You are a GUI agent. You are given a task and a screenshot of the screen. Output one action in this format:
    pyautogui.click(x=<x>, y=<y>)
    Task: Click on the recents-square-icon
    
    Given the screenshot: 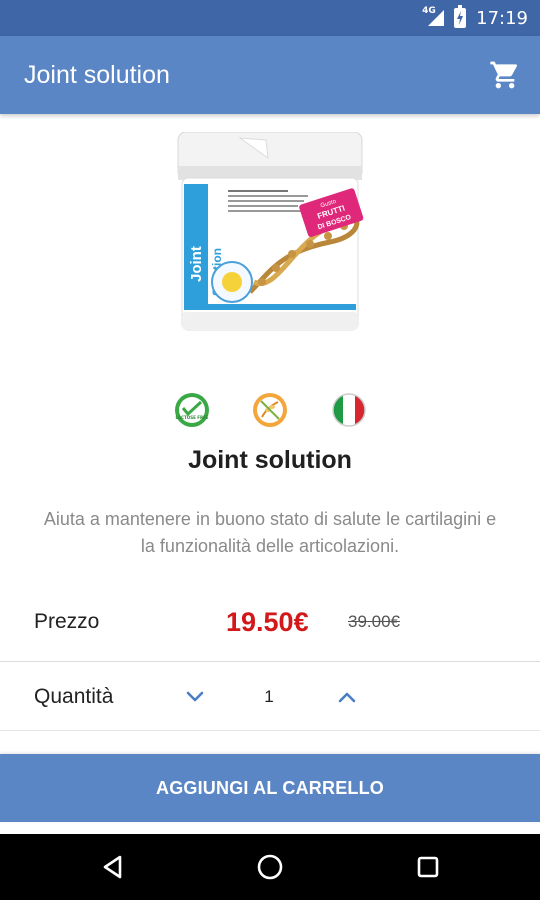 What is the action you would take?
    pyautogui.click(x=428, y=867)
    